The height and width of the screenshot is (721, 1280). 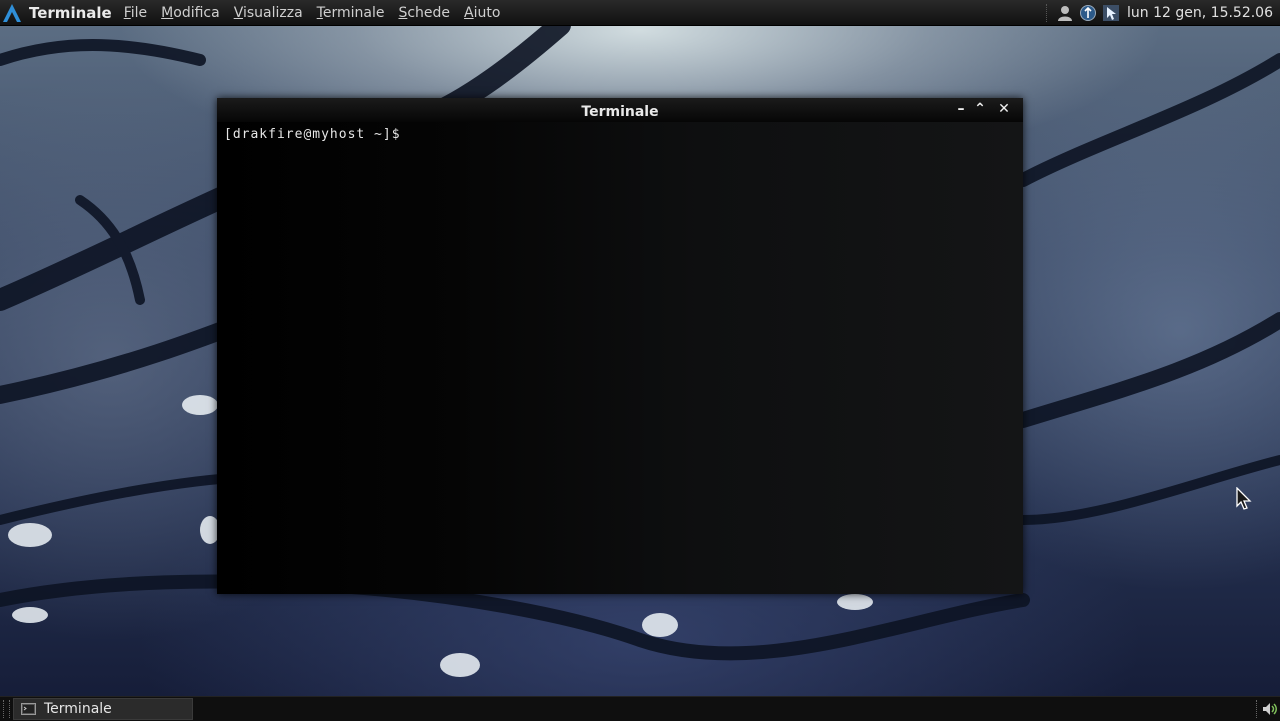 I want to click on menu-modifica-label: odifica, so click(x=196, y=12).